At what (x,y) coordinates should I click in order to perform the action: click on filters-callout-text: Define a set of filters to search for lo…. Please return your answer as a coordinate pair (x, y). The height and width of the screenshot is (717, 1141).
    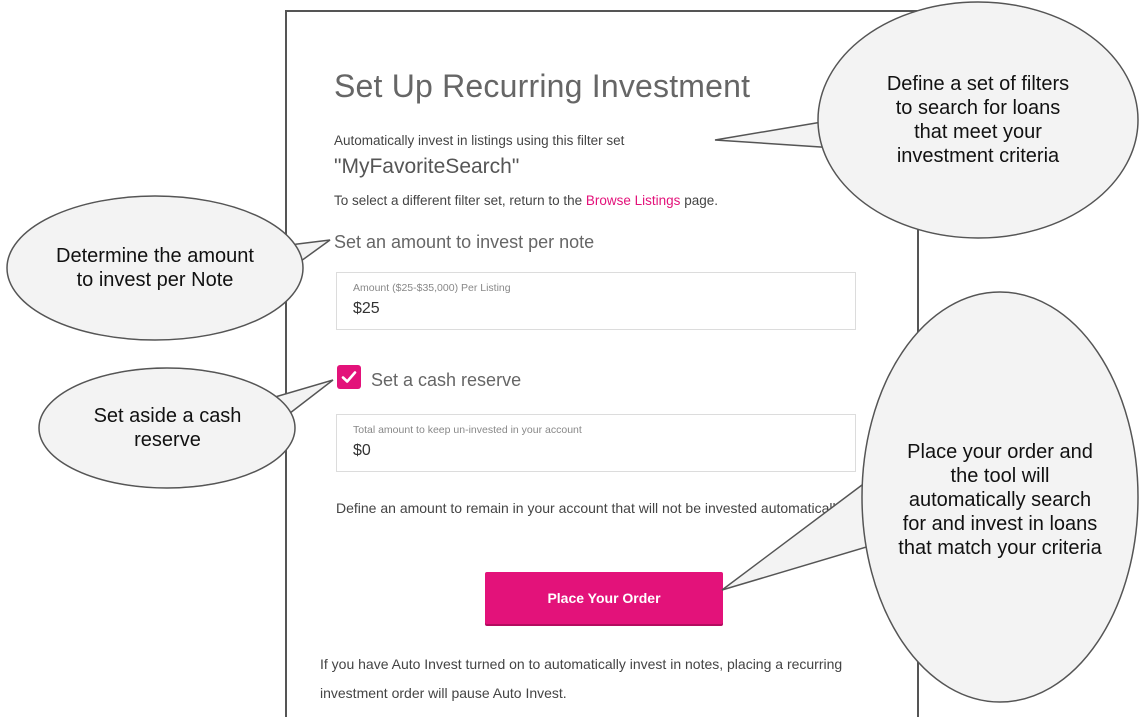
    Looking at the image, I should click on (978, 120).